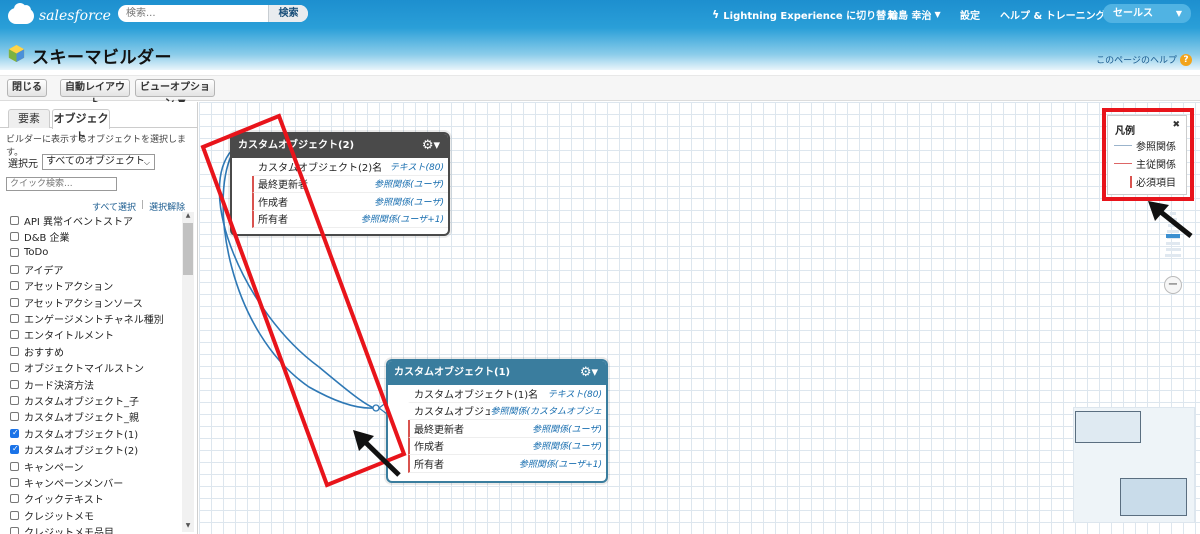 This screenshot has width=1200, height=534. I want to click on lightning-bolt-icon: ϟ, so click(716, 14).